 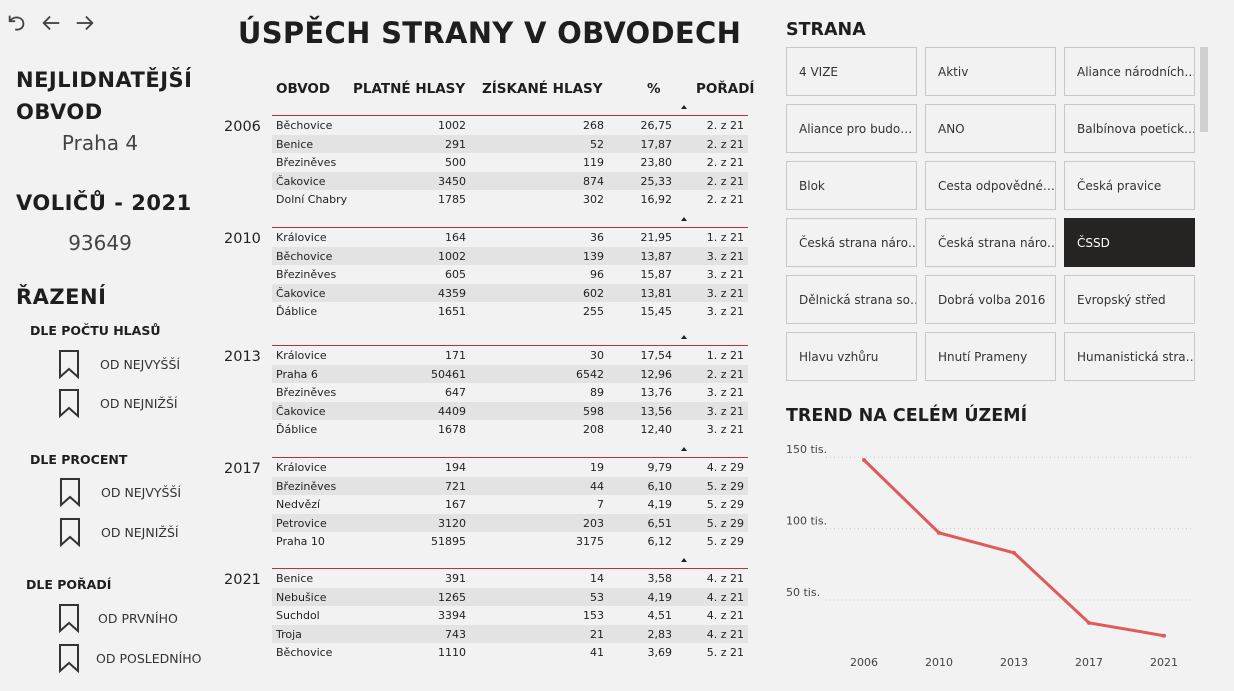 I want to click on table-row: Ďáblice 1678 208 12,40 3. z 21, so click(x=510, y=429).